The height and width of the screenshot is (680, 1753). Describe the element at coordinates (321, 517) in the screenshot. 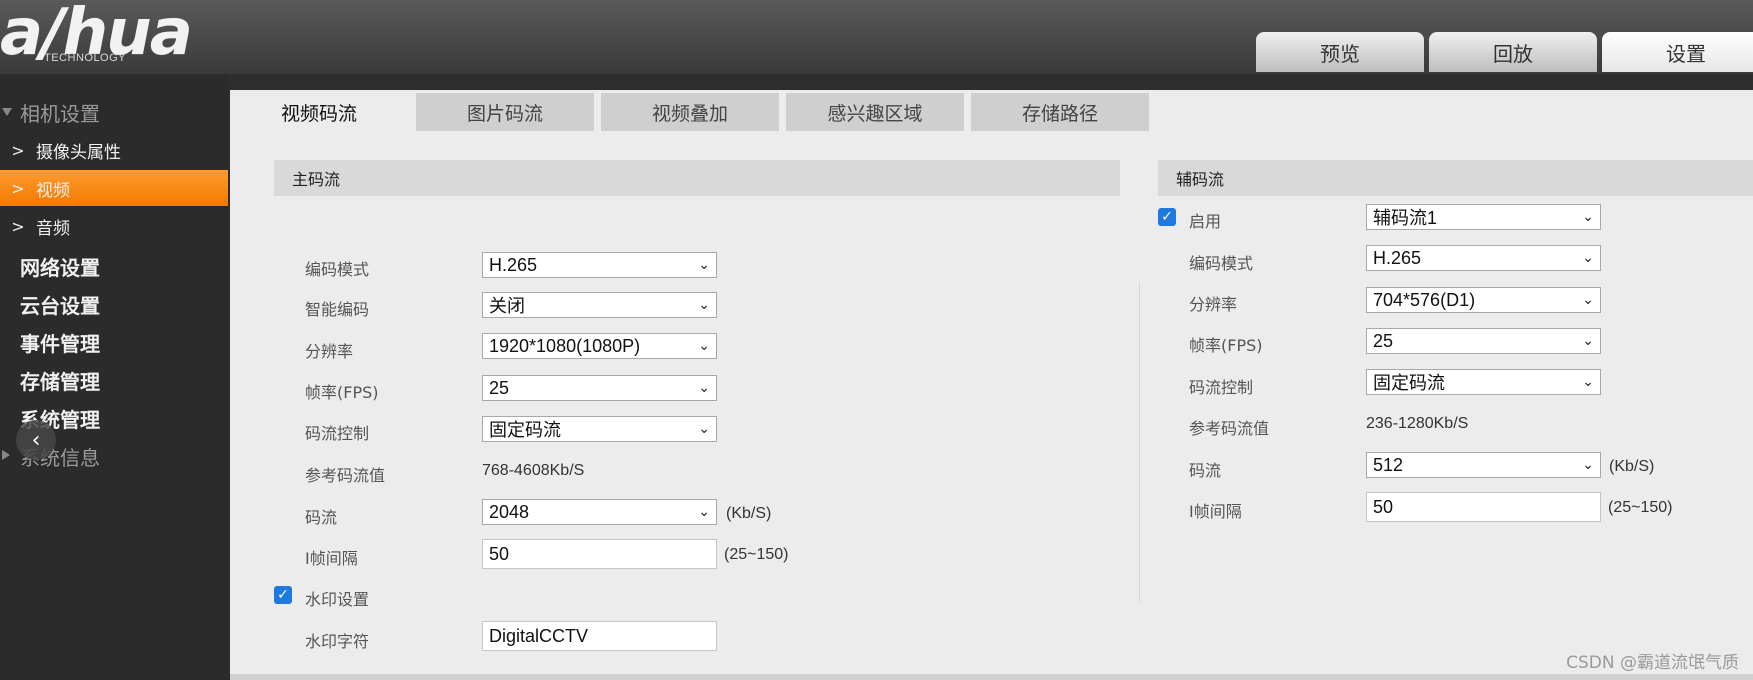

I see `bitrate-label: 码流` at that location.